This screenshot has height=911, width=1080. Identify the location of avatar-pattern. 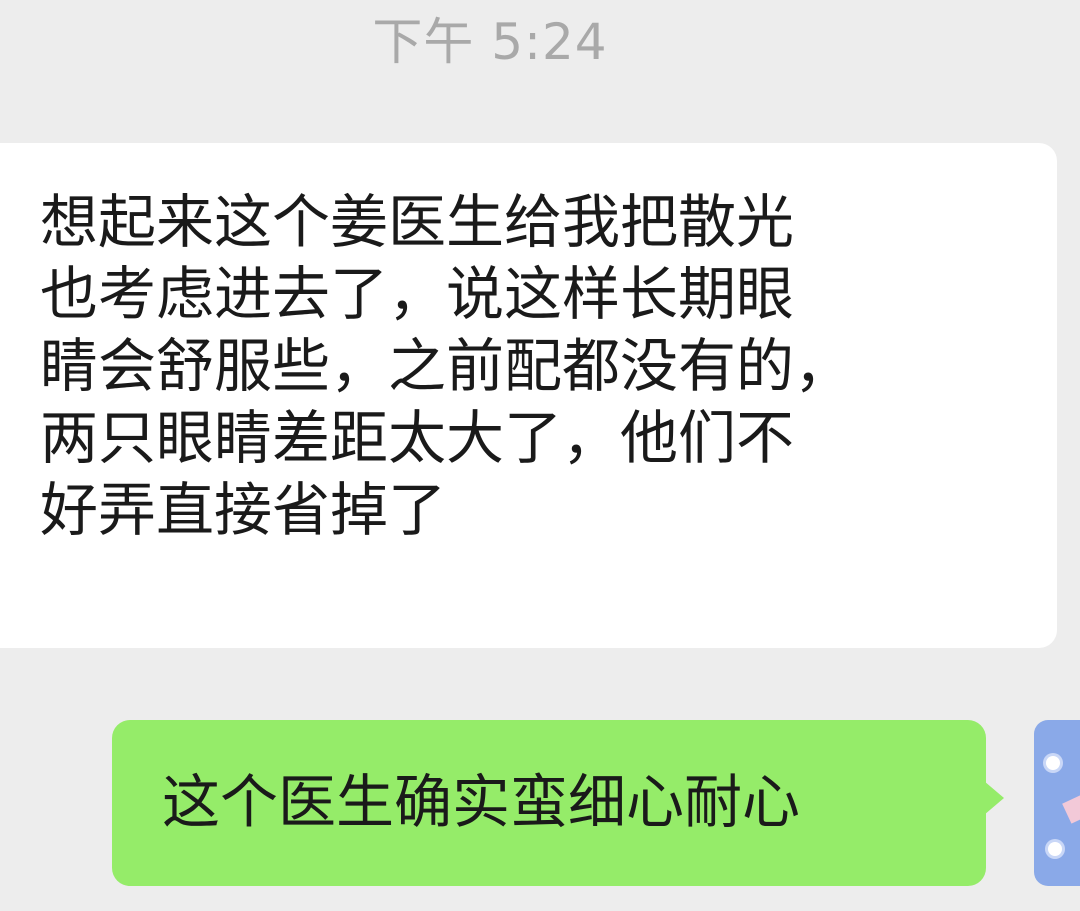
(1071, 801).